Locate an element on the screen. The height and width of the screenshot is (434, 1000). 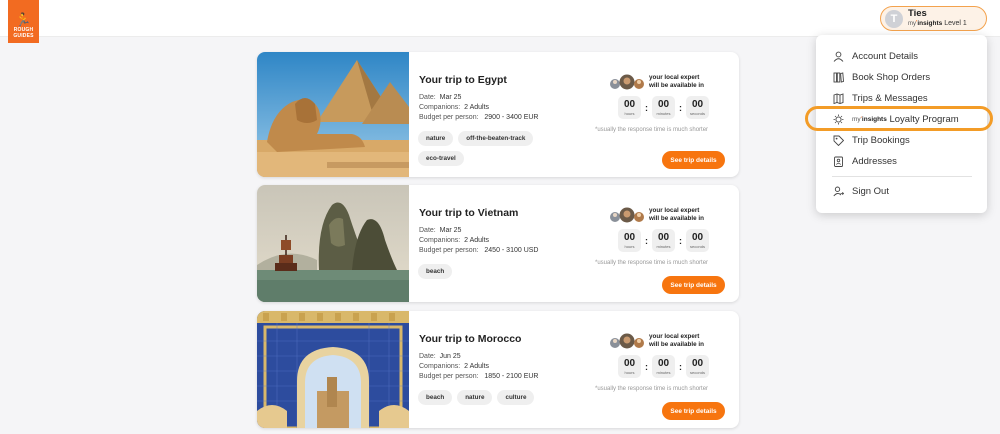
menu-item-trip-bookings: Trip Bookings is located at coordinates (901, 140).